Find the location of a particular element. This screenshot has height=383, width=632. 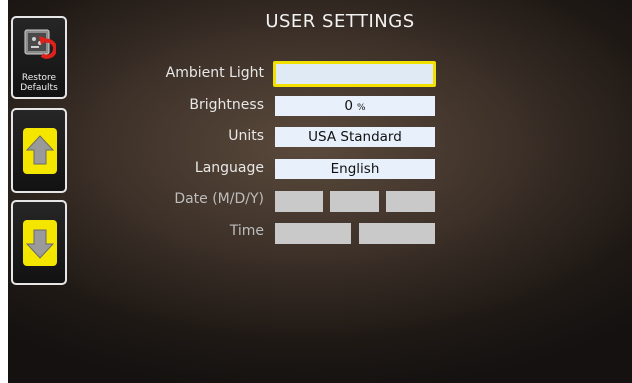

date-label: Date (M/D/Y) is located at coordinates (219, 199).